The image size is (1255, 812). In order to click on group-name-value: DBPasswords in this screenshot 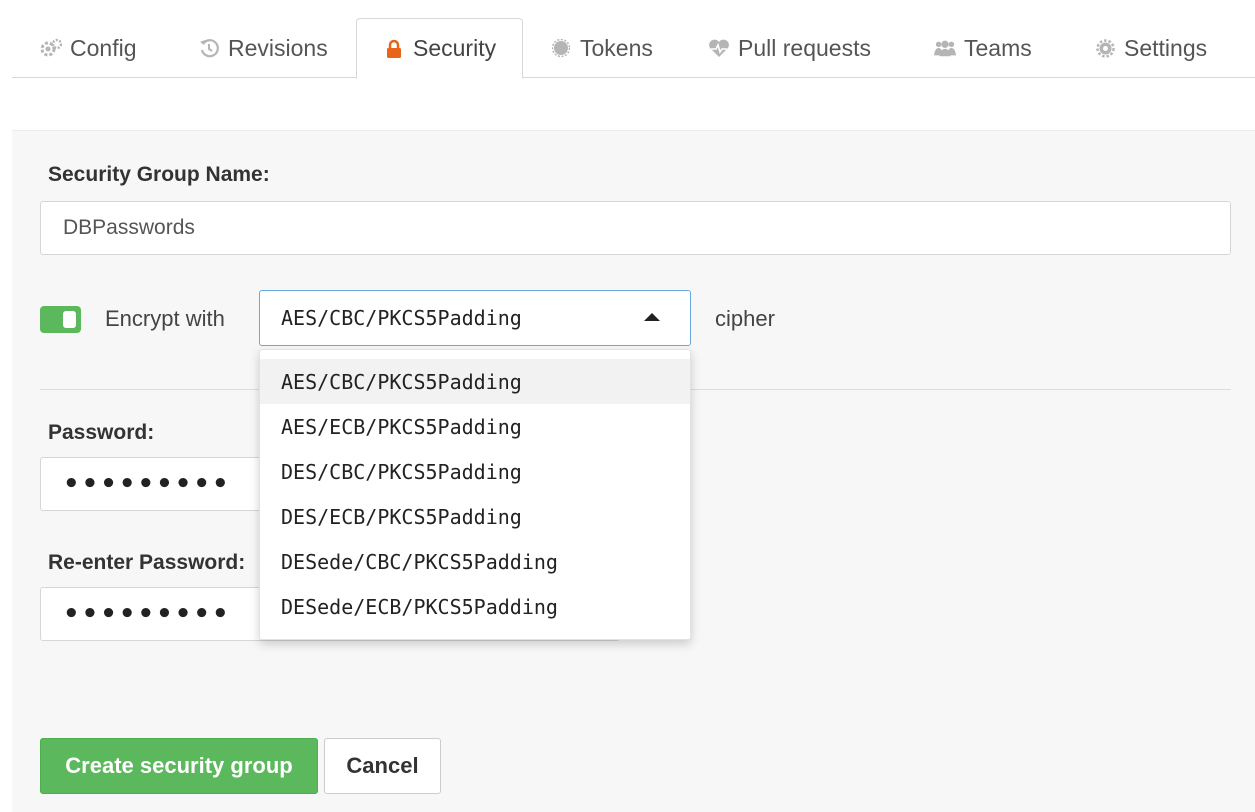, I will do `click(129, 227)`.